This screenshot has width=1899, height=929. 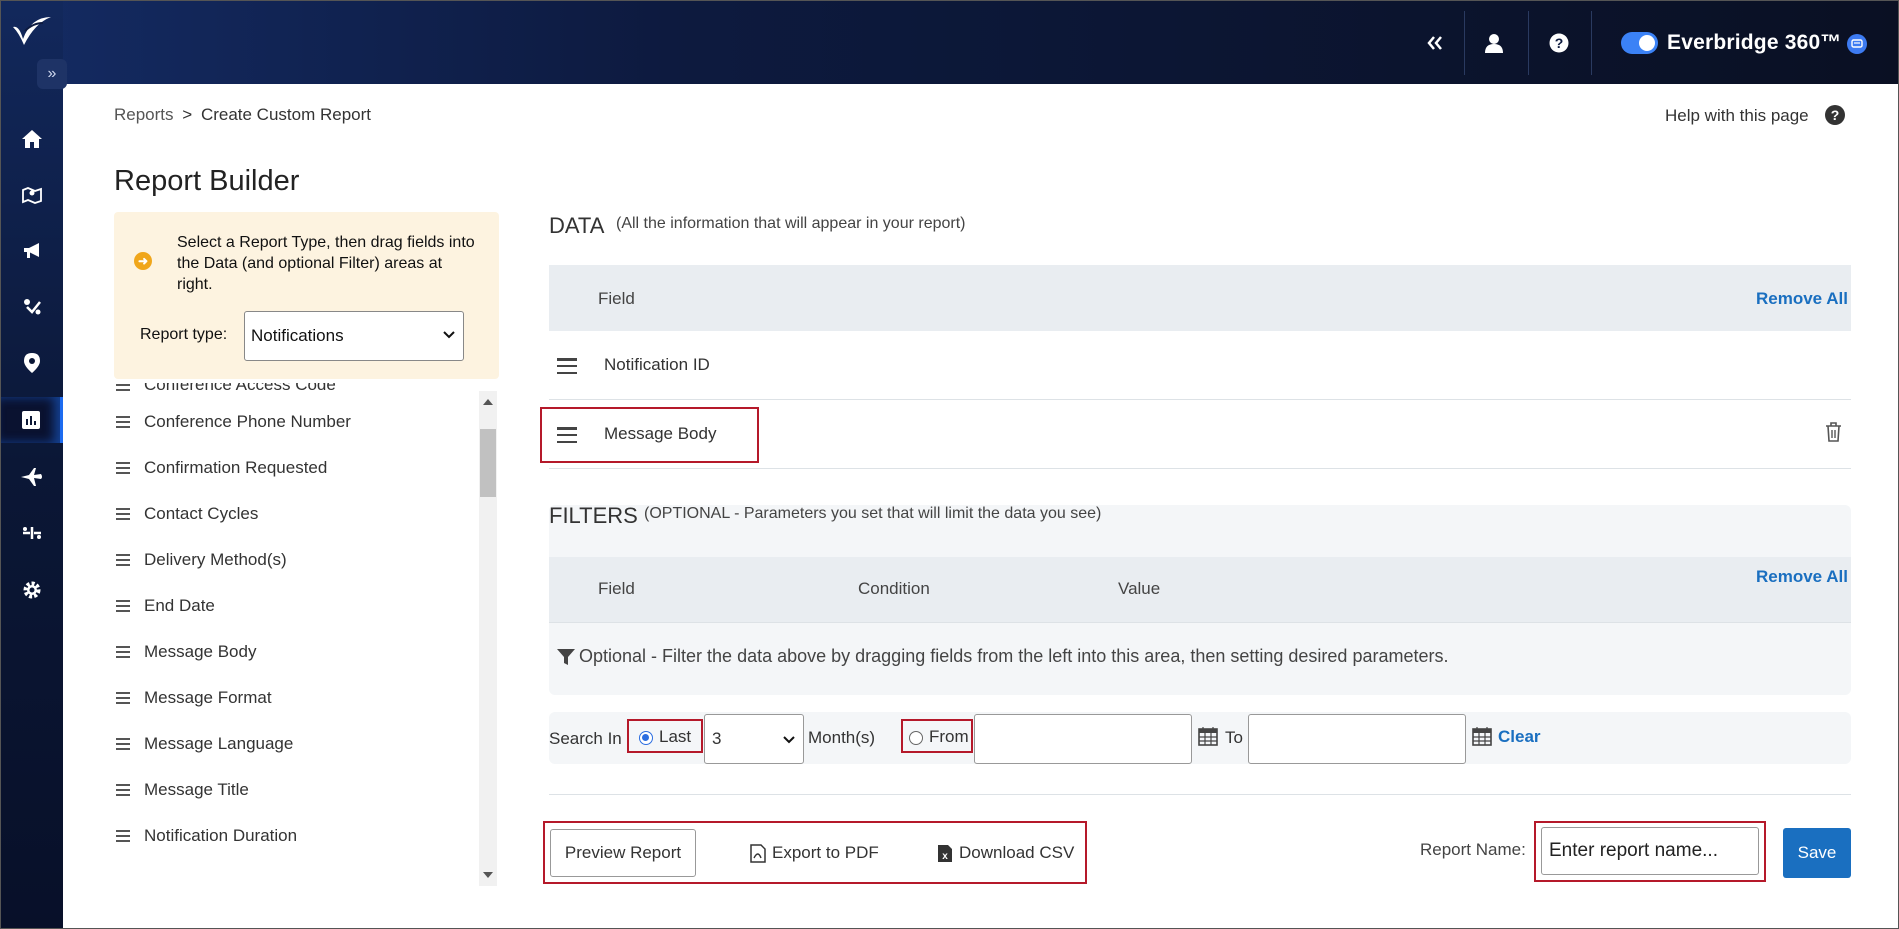 I want to click on brand-name: Everbridge 360™, so click(x=1754, y=42).